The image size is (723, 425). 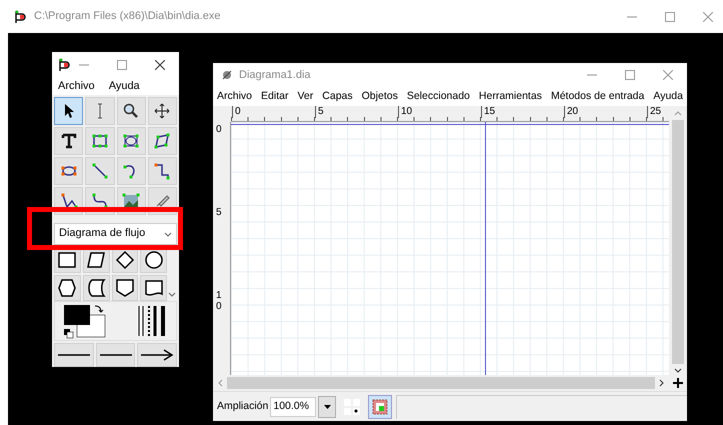 What do you see at coordinates (227, 75) in the screenshot?
I see `app-icon` at bounding box center [227, 75].